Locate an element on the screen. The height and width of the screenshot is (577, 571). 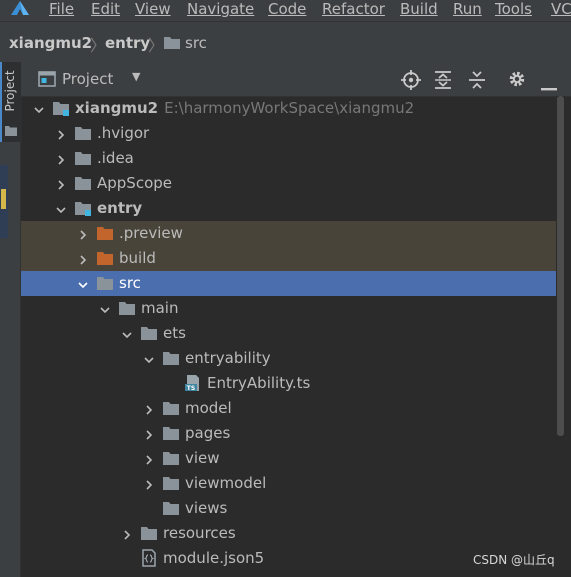
tree-row-resources: resources is located at coordinates (288, 533).